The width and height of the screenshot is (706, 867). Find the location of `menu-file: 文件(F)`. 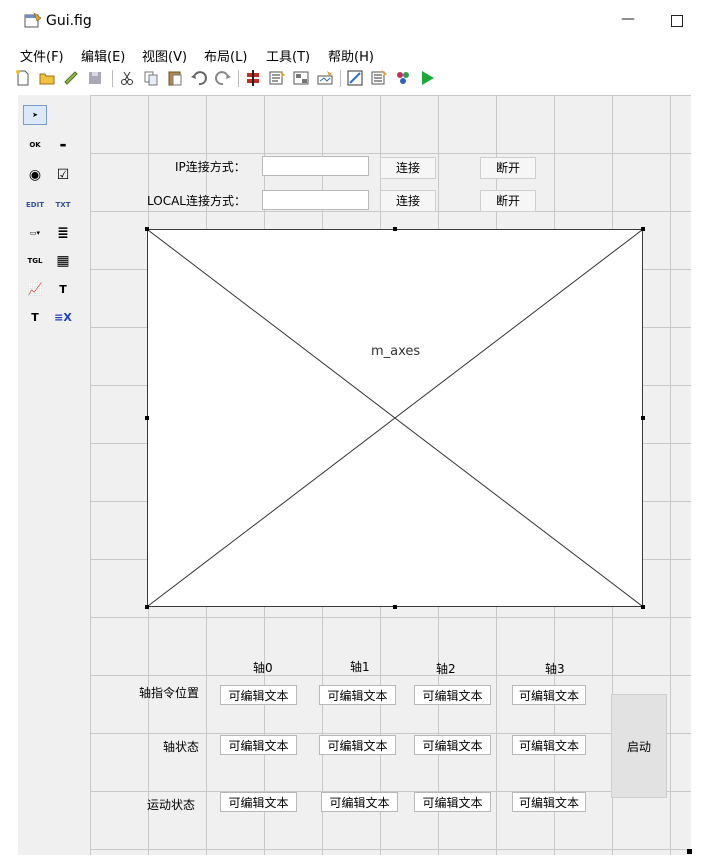

menu-file: 文件(F) is located at coordinates (42, 55).